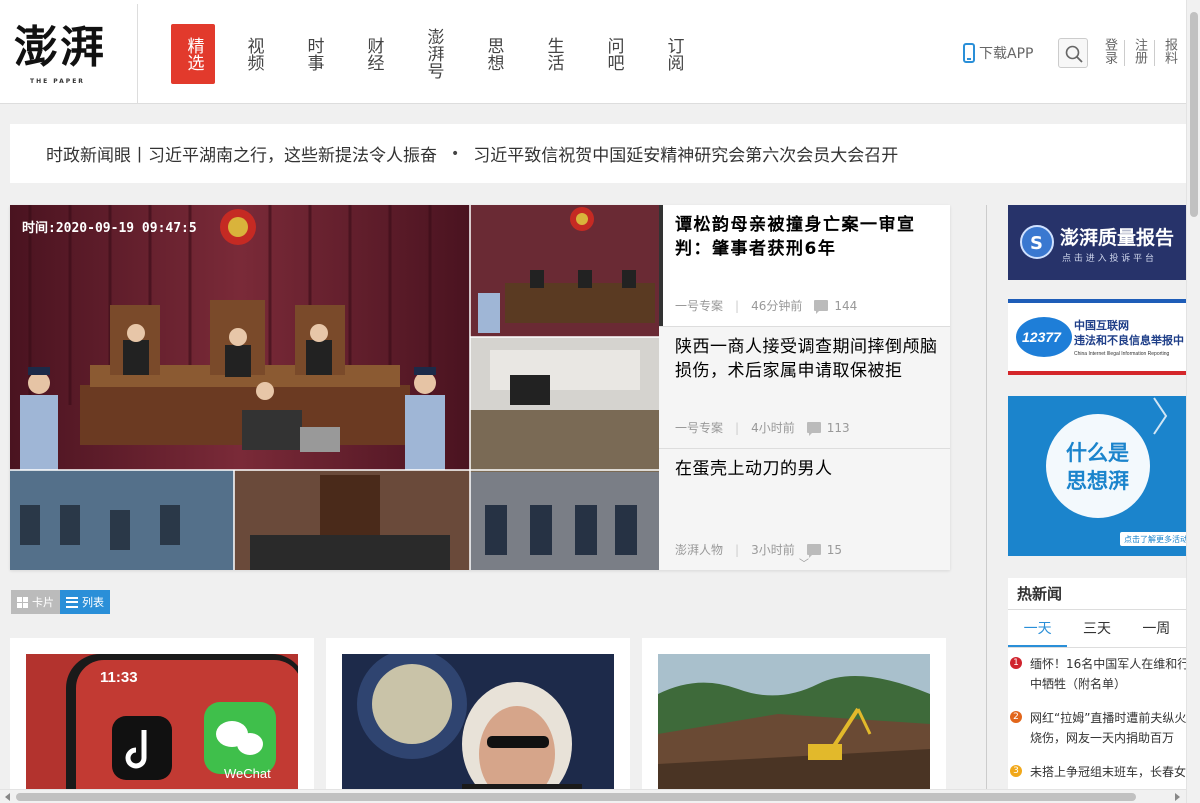  What do you see at coordinates (93, 602) in the screenshot?
I see `list-view-label: 列表` at bounding box center [93, 602].